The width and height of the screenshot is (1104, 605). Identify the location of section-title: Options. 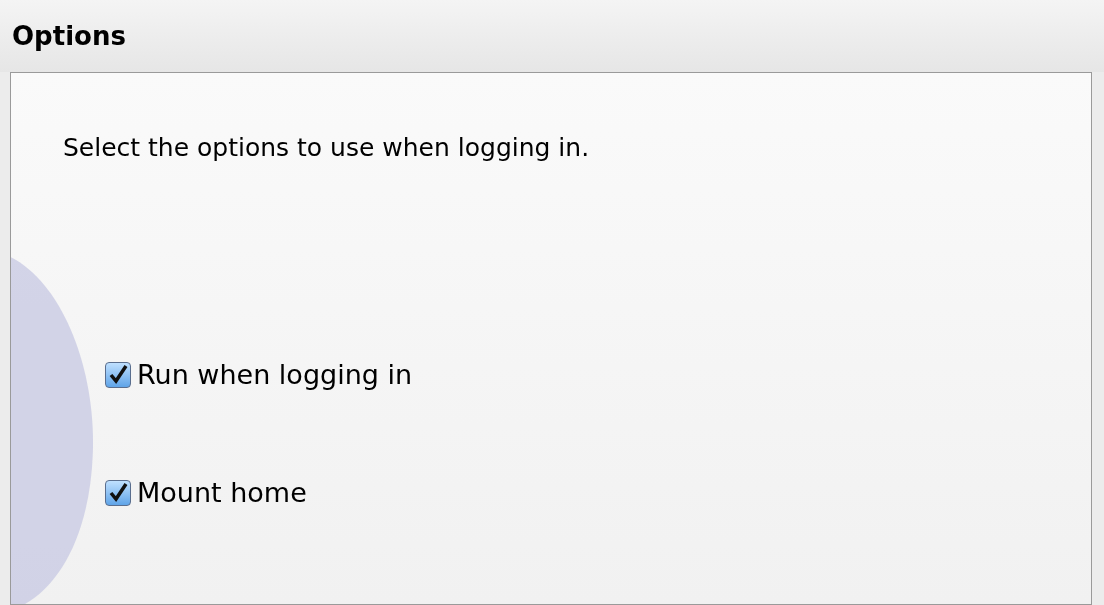
(69, 36).